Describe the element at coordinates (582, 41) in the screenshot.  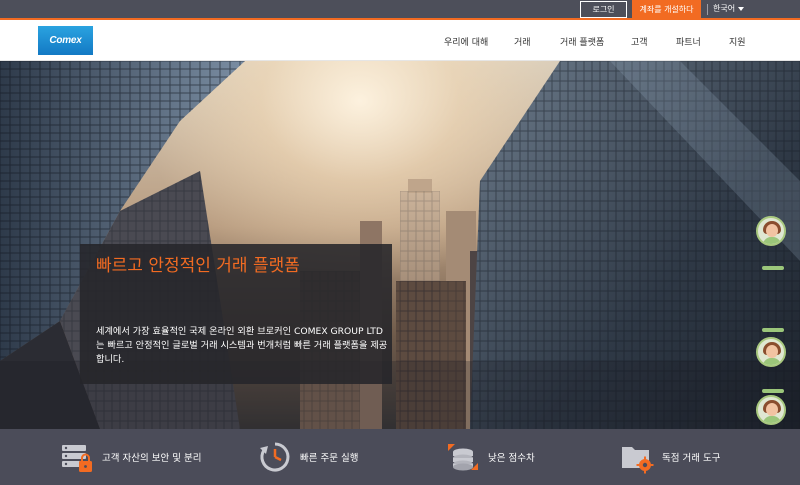
I see `nav-item-platforms: 거래 플랫폼` at that location.